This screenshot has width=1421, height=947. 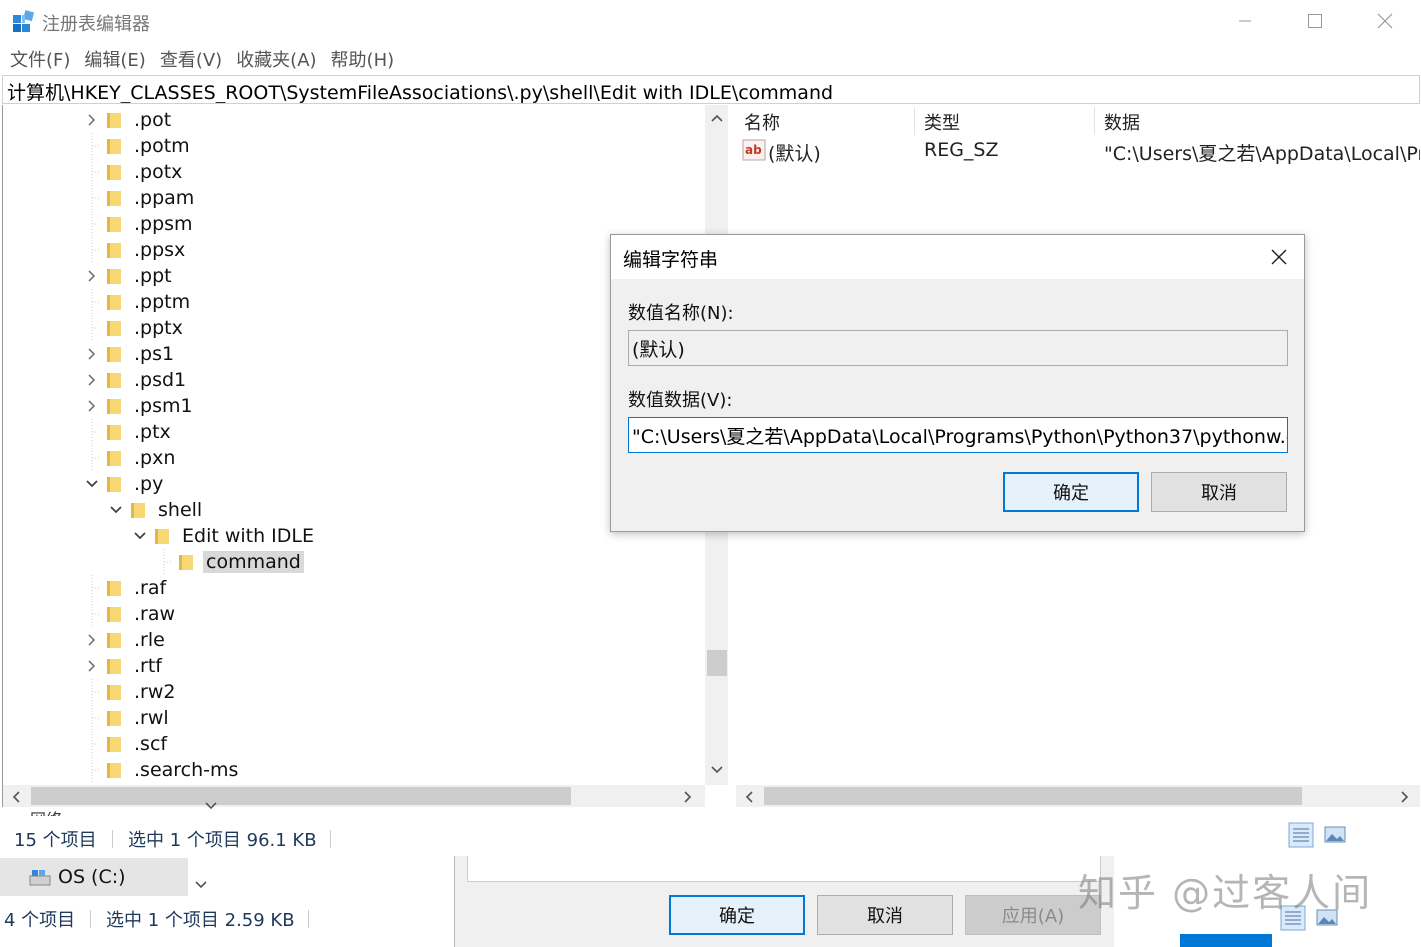 What do you see at coordinates (358, 58) in the screenshot?
I see `menu-help: 帮助(H)` at bounding box center [358, 58].